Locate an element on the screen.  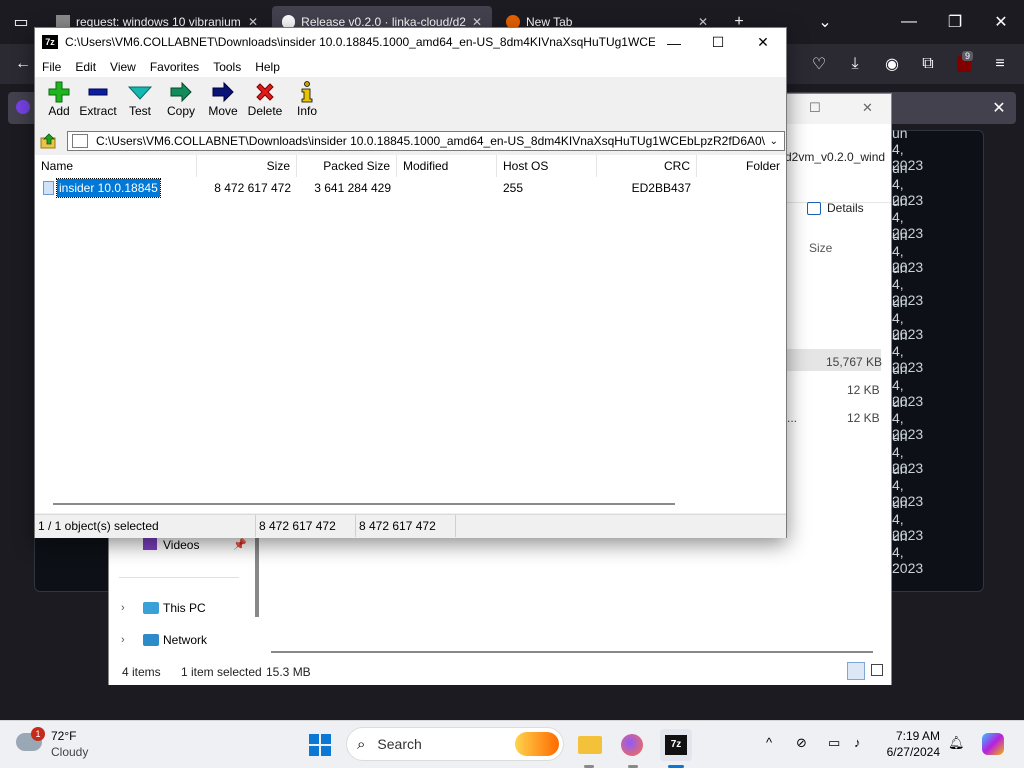
restore-browser-icon: ❐ is located at coordinates (955, 22).